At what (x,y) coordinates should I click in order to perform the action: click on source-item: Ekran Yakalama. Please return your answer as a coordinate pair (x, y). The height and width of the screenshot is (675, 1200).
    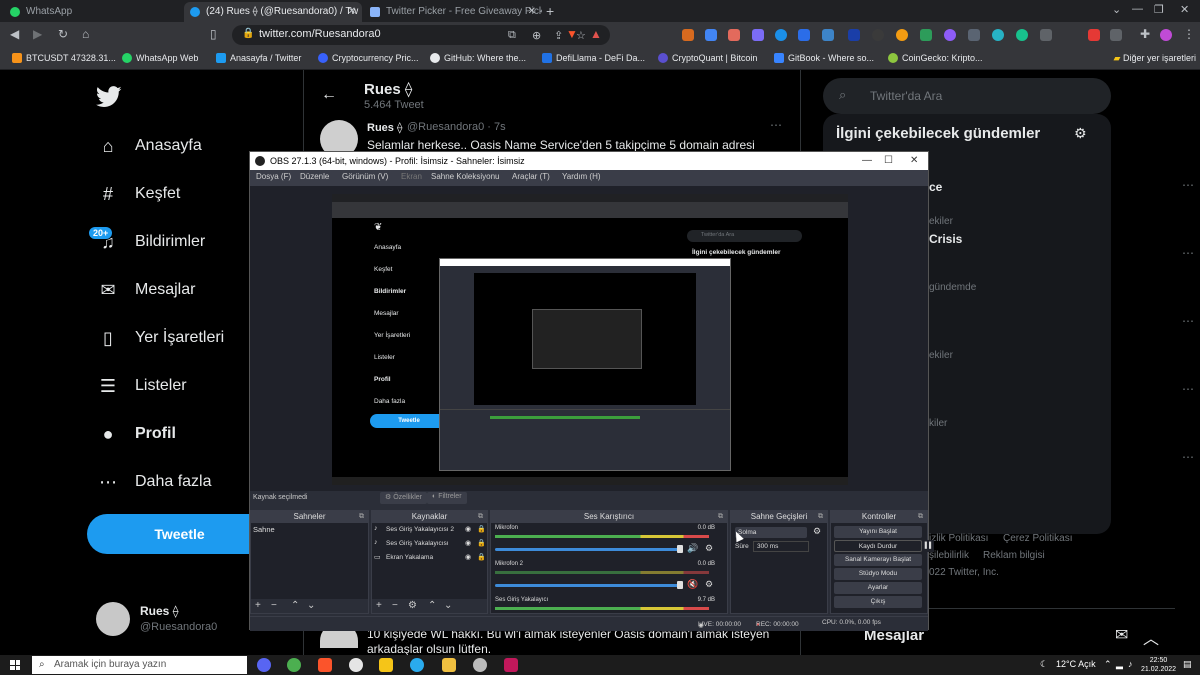
    Looking at the image, I should click on (409, 557).